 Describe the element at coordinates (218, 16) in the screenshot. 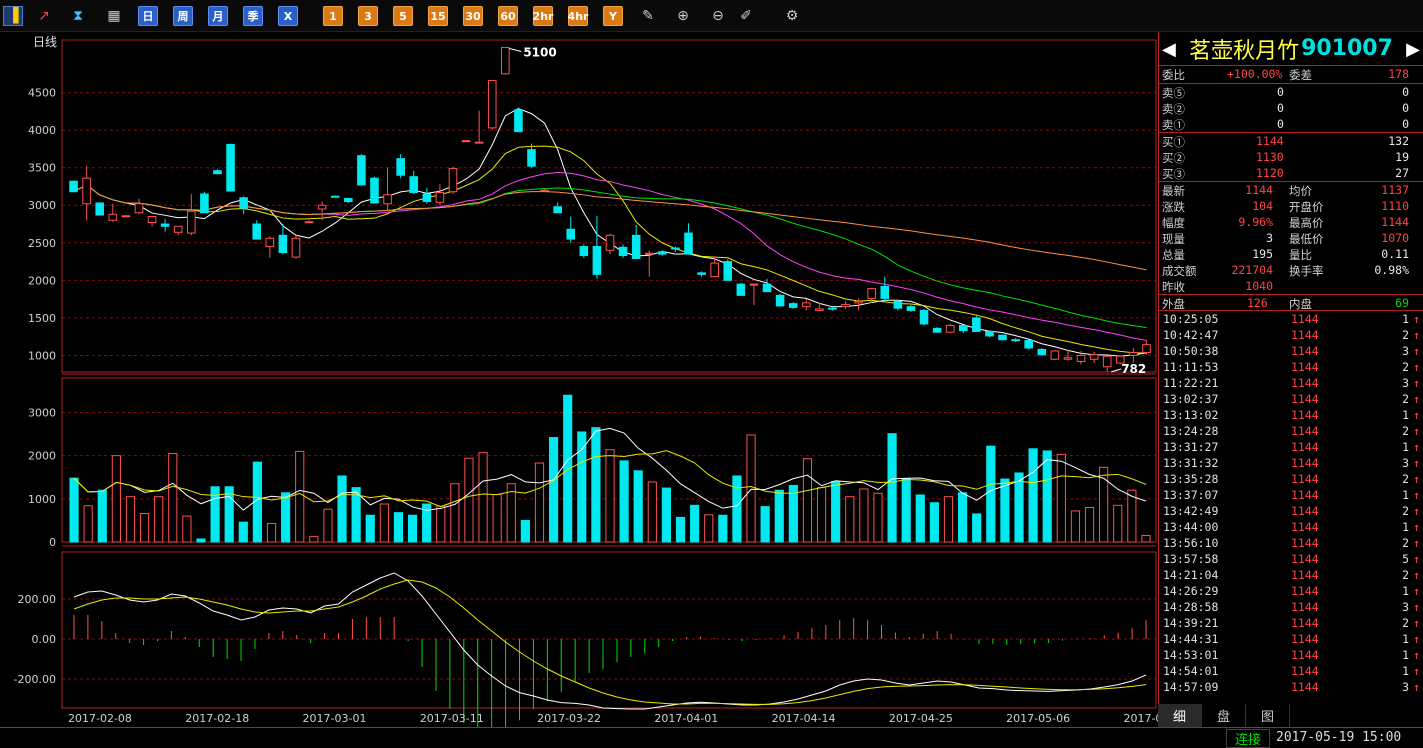

I see `period-month-button: 月` at that location.